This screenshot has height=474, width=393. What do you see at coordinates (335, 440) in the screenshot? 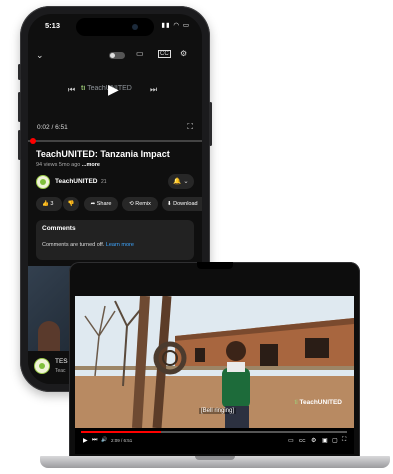
I see `laptop-pip-icon: ▢` at bounding box center [335, 440].